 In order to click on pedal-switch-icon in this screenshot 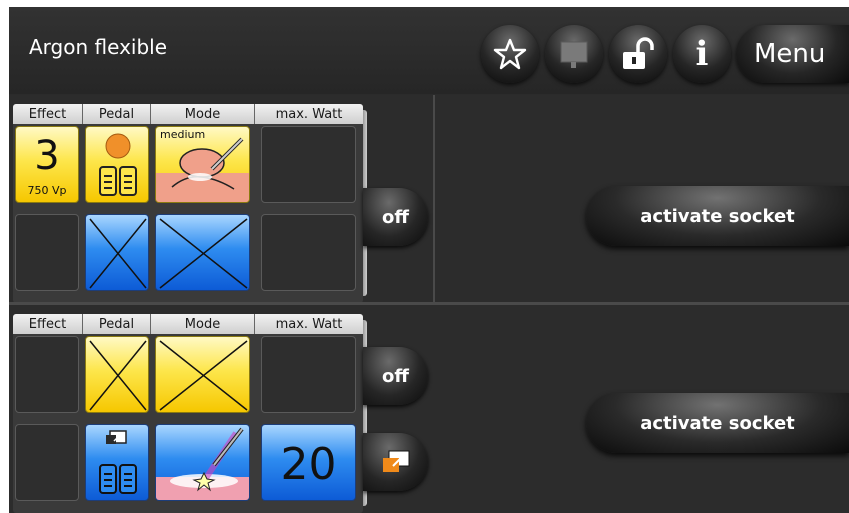, I will do `click(118, 462)`.